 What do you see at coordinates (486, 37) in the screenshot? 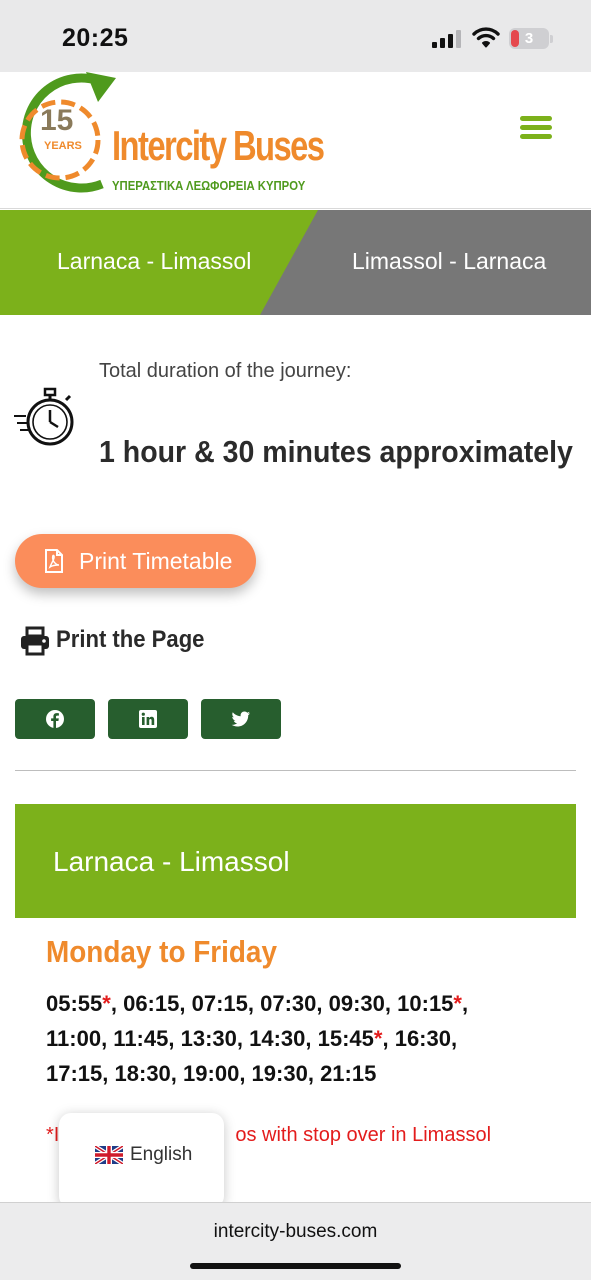
I see `wifi-icon` at bounding box center [486, 37].